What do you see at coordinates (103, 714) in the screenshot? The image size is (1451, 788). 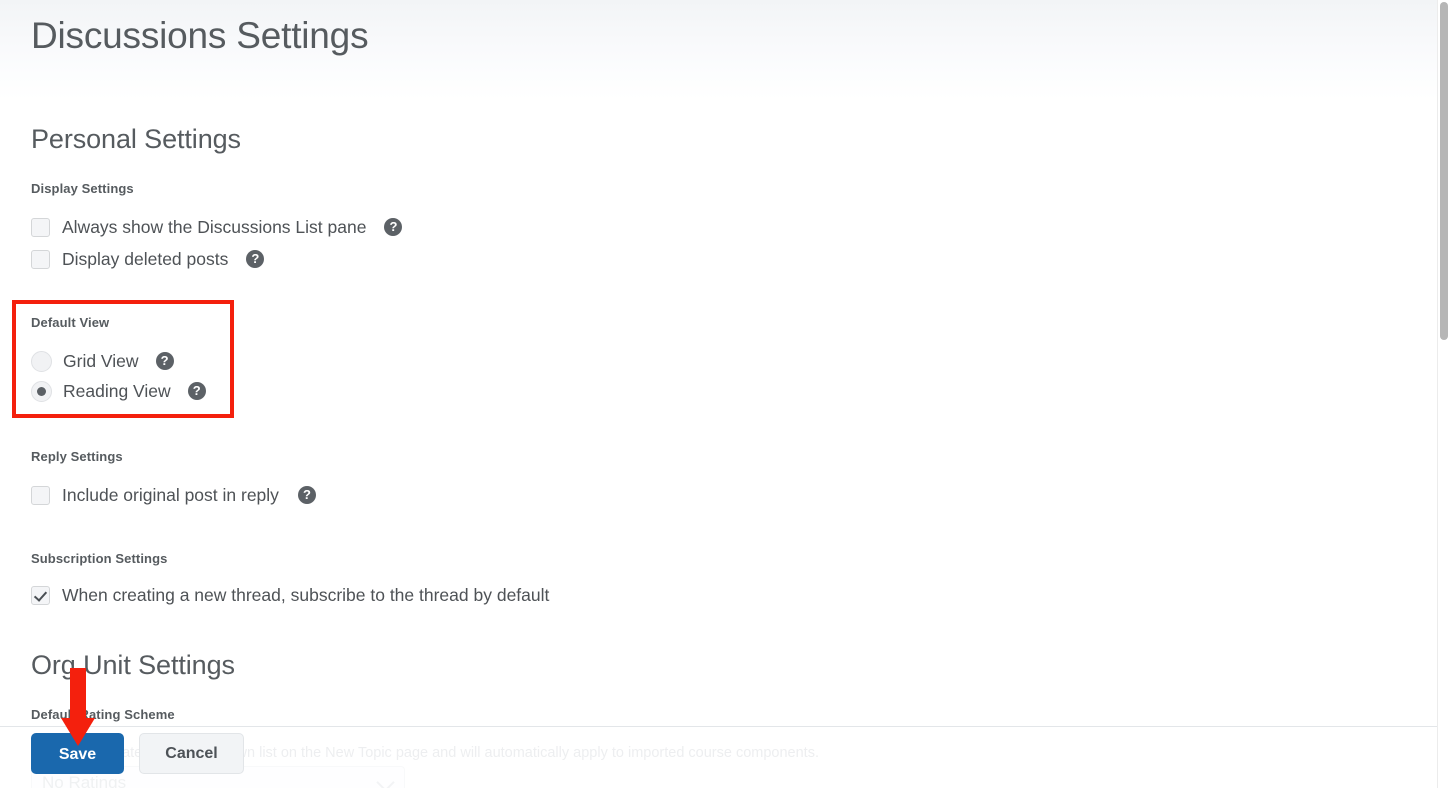 I see `default-rating-scheme-label: Default Rating Scheme` at bounding box center [103, 714].